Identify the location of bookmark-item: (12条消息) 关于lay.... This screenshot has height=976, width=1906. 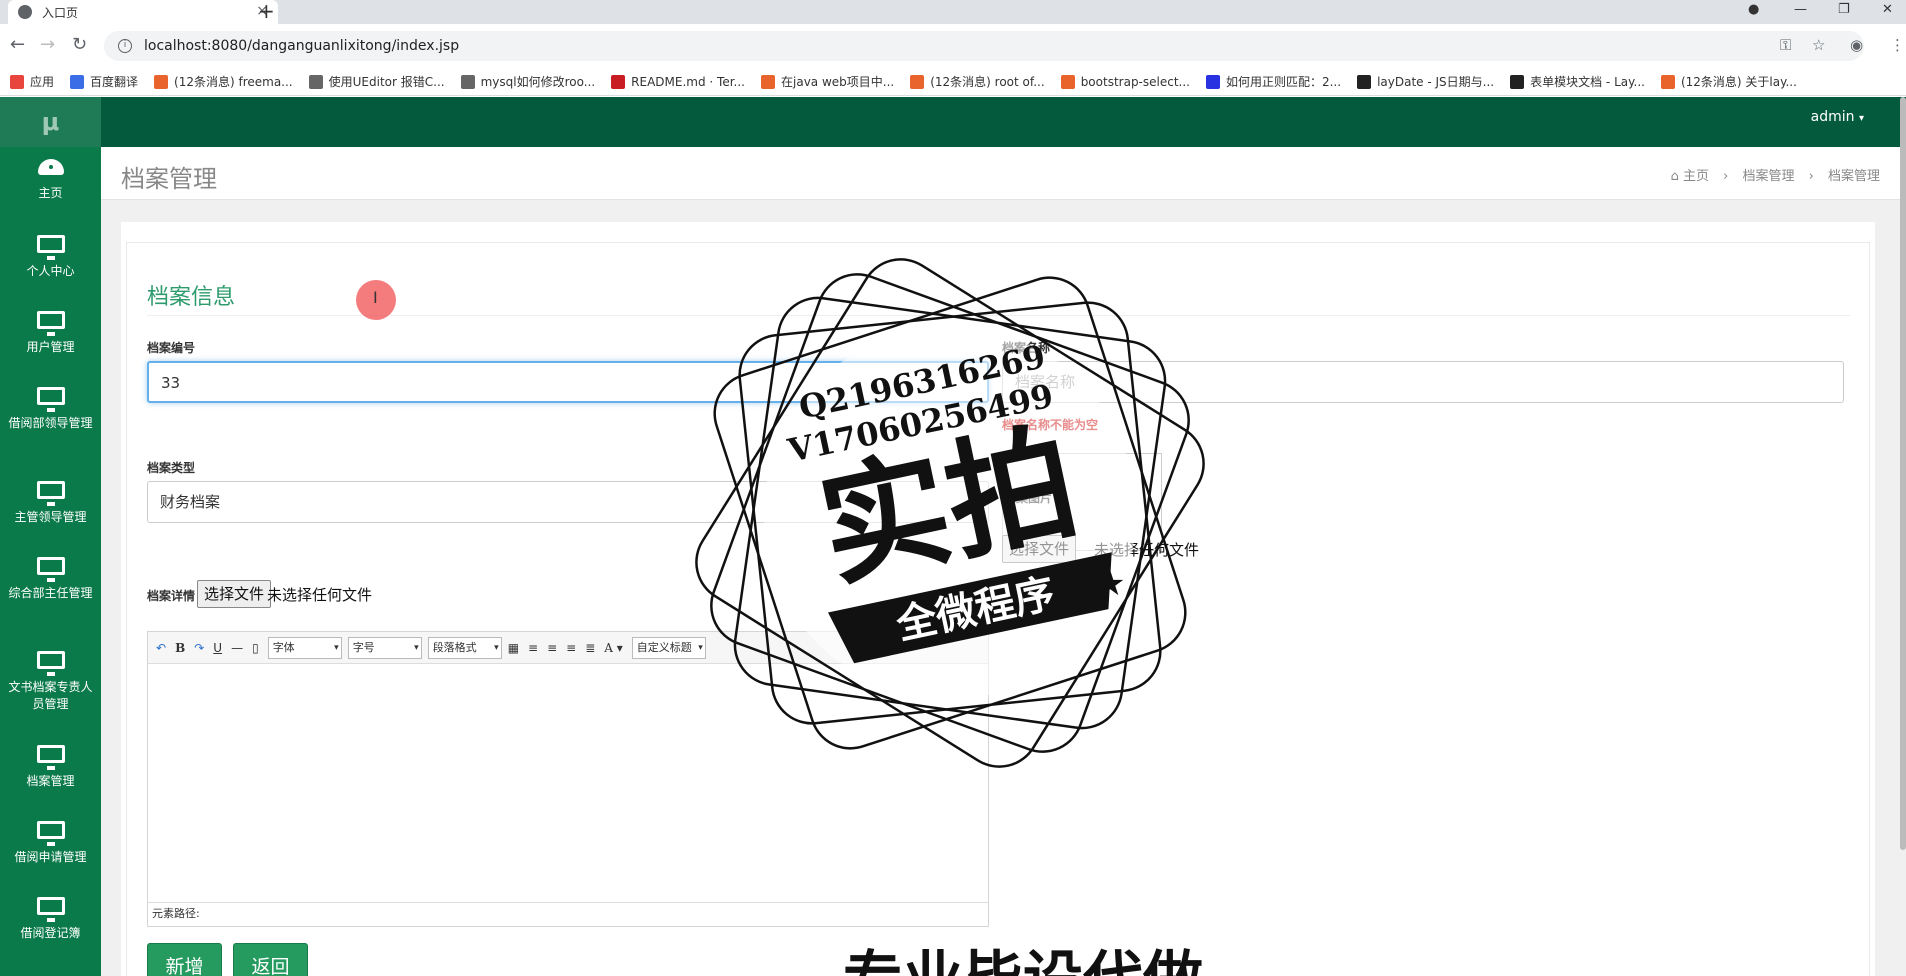
(1728, 81).